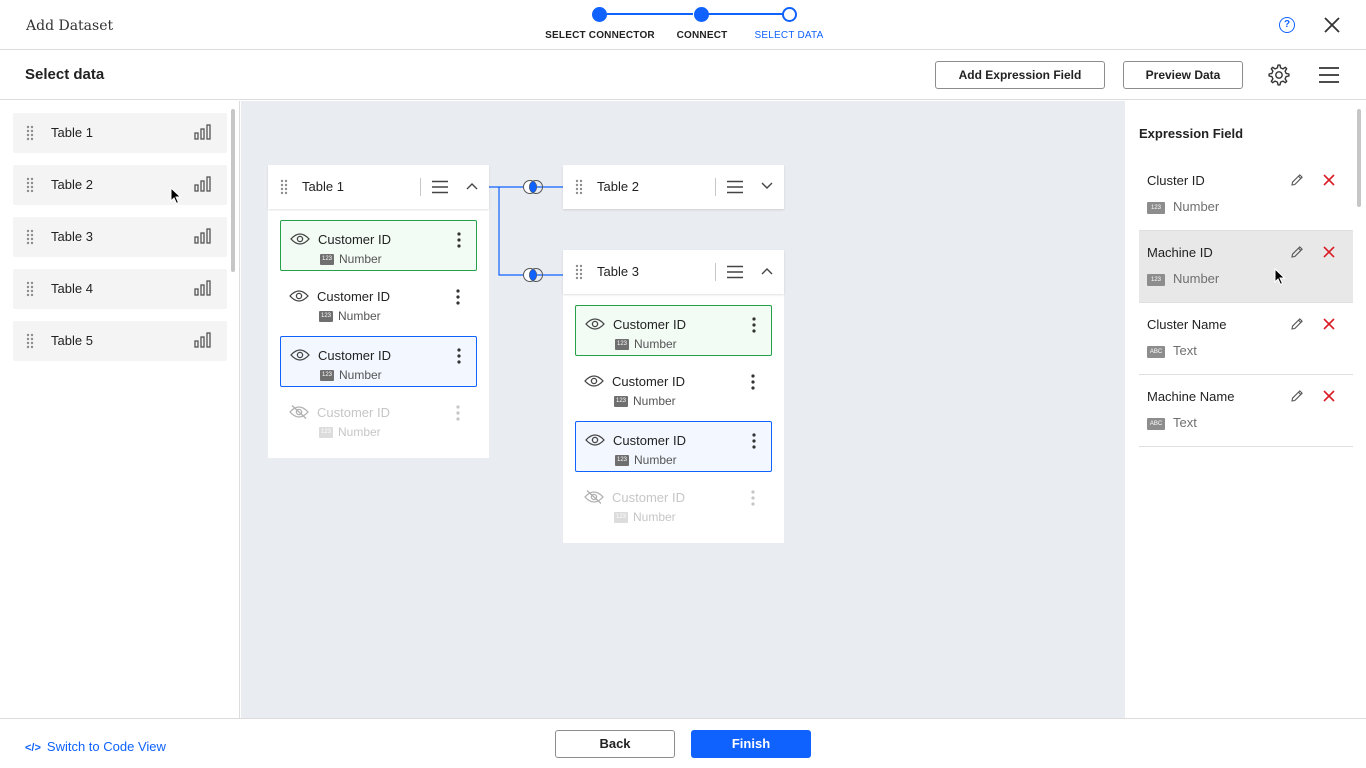  What do you see at coordinates (120, 237) in the screenshot?
I see `table-list-item: Table 3` at bounding box center [120, 237].